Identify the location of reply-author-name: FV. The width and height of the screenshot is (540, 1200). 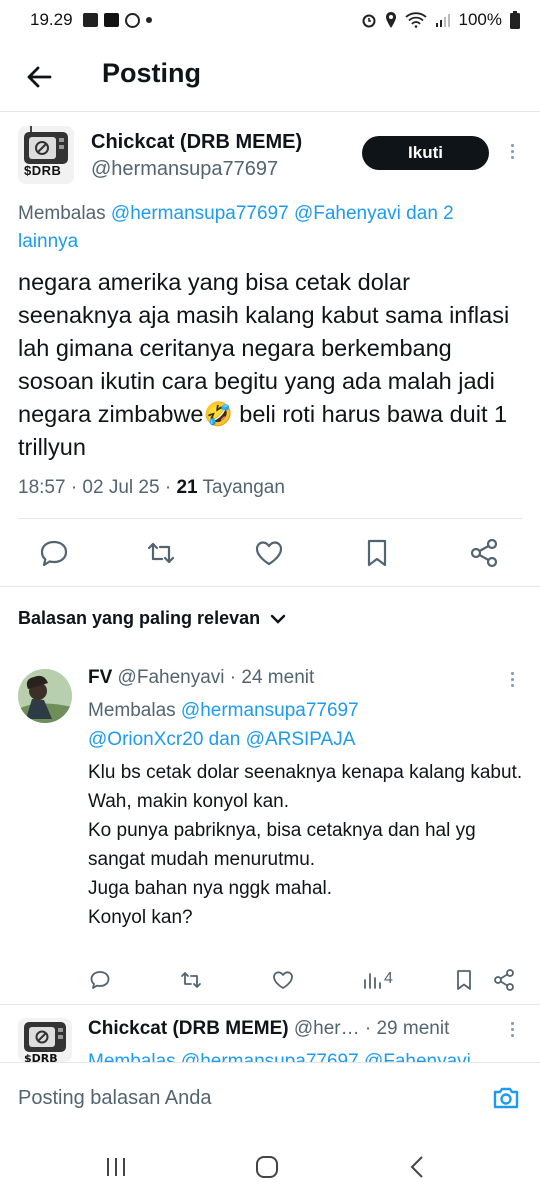
(100, 677).